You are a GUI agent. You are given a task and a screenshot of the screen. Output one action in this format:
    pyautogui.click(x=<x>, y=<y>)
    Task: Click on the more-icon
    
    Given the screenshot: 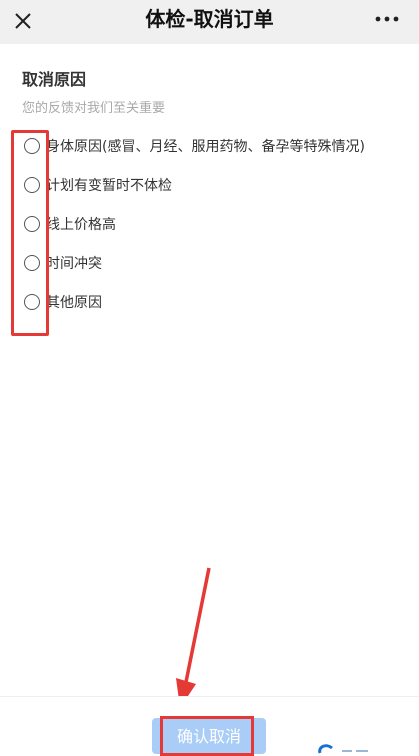 What is the action you would take?
    pyautogui.click(x=387, y=19)
    